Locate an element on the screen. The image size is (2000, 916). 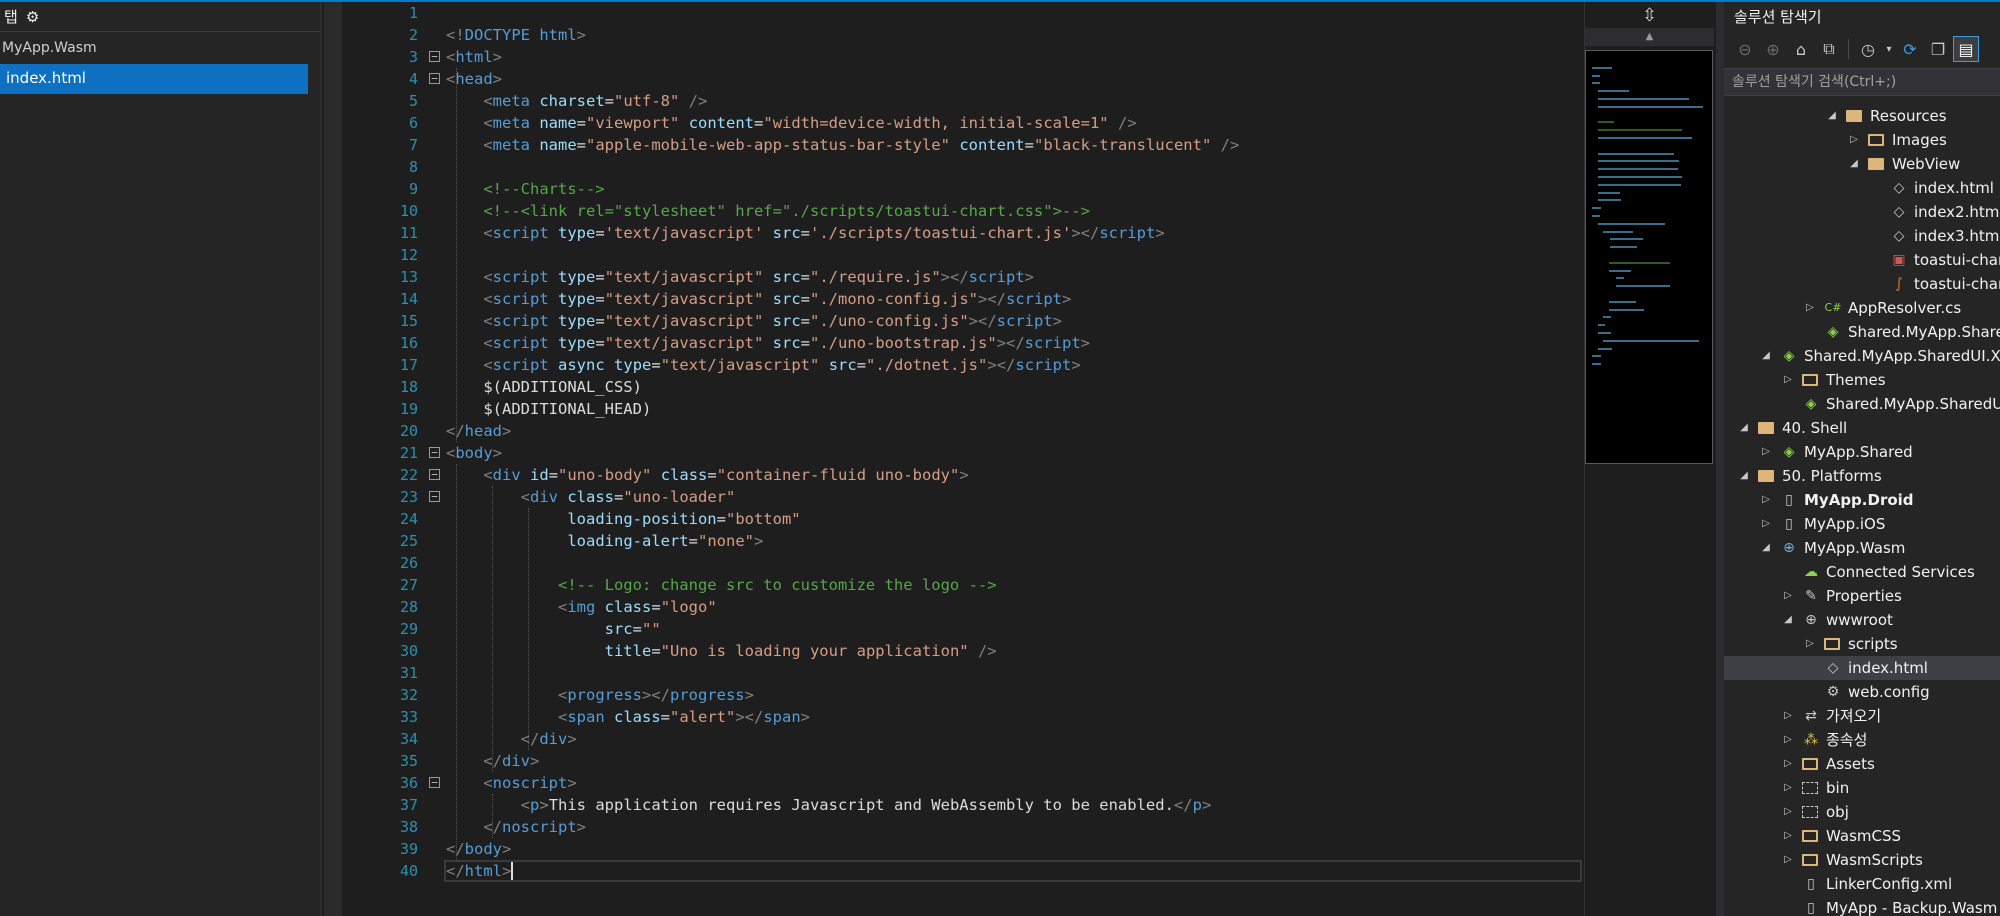
tree-item-wasmscripts: ▷ WasmScripts is located at coordinates (1862, 860).